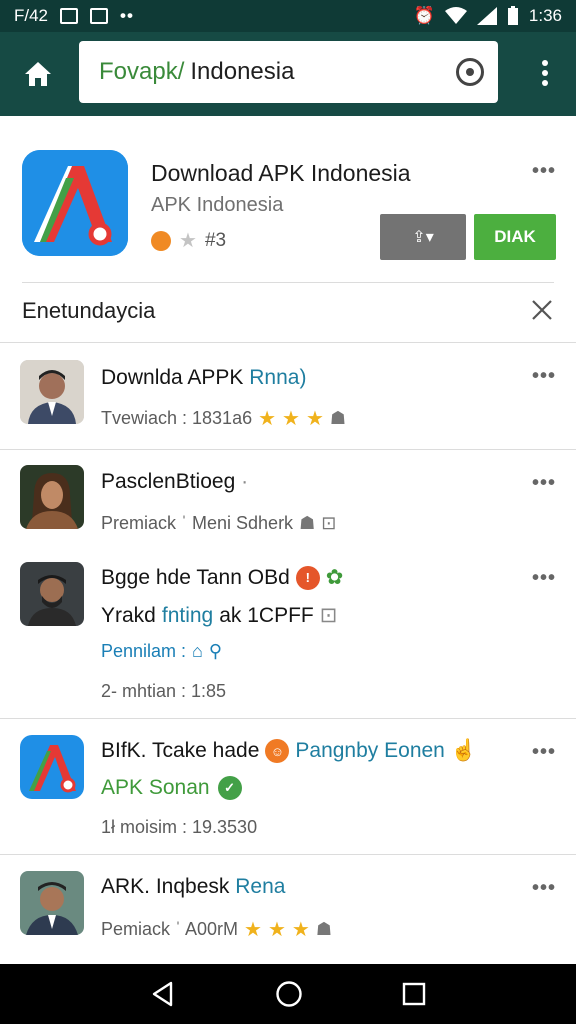 Image resolution: width=576 pixels, height=1024 pixels. What do you see at coordinates (75, 203) in the screenshot?
I see `app-icon` at bounding box center [75, 203].